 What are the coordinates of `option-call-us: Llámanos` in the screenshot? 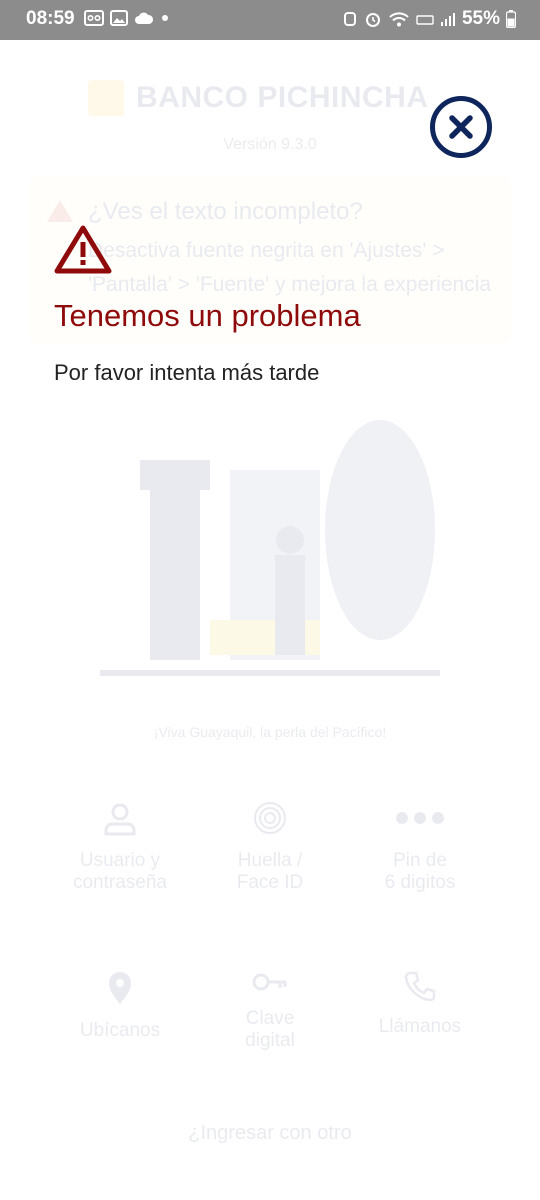 It's located at (420, 1004).